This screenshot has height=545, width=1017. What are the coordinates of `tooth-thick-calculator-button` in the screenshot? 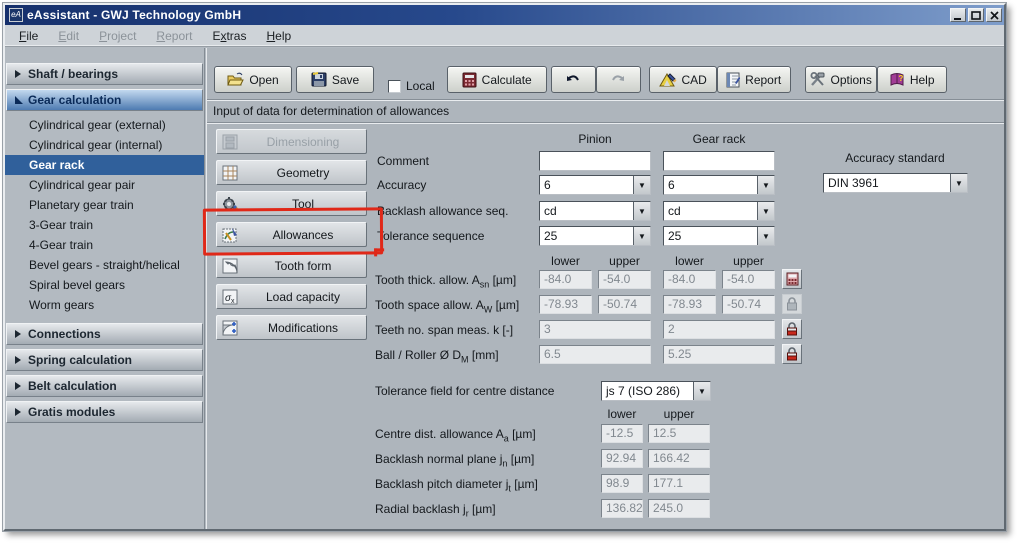 It's located at (792, 279).